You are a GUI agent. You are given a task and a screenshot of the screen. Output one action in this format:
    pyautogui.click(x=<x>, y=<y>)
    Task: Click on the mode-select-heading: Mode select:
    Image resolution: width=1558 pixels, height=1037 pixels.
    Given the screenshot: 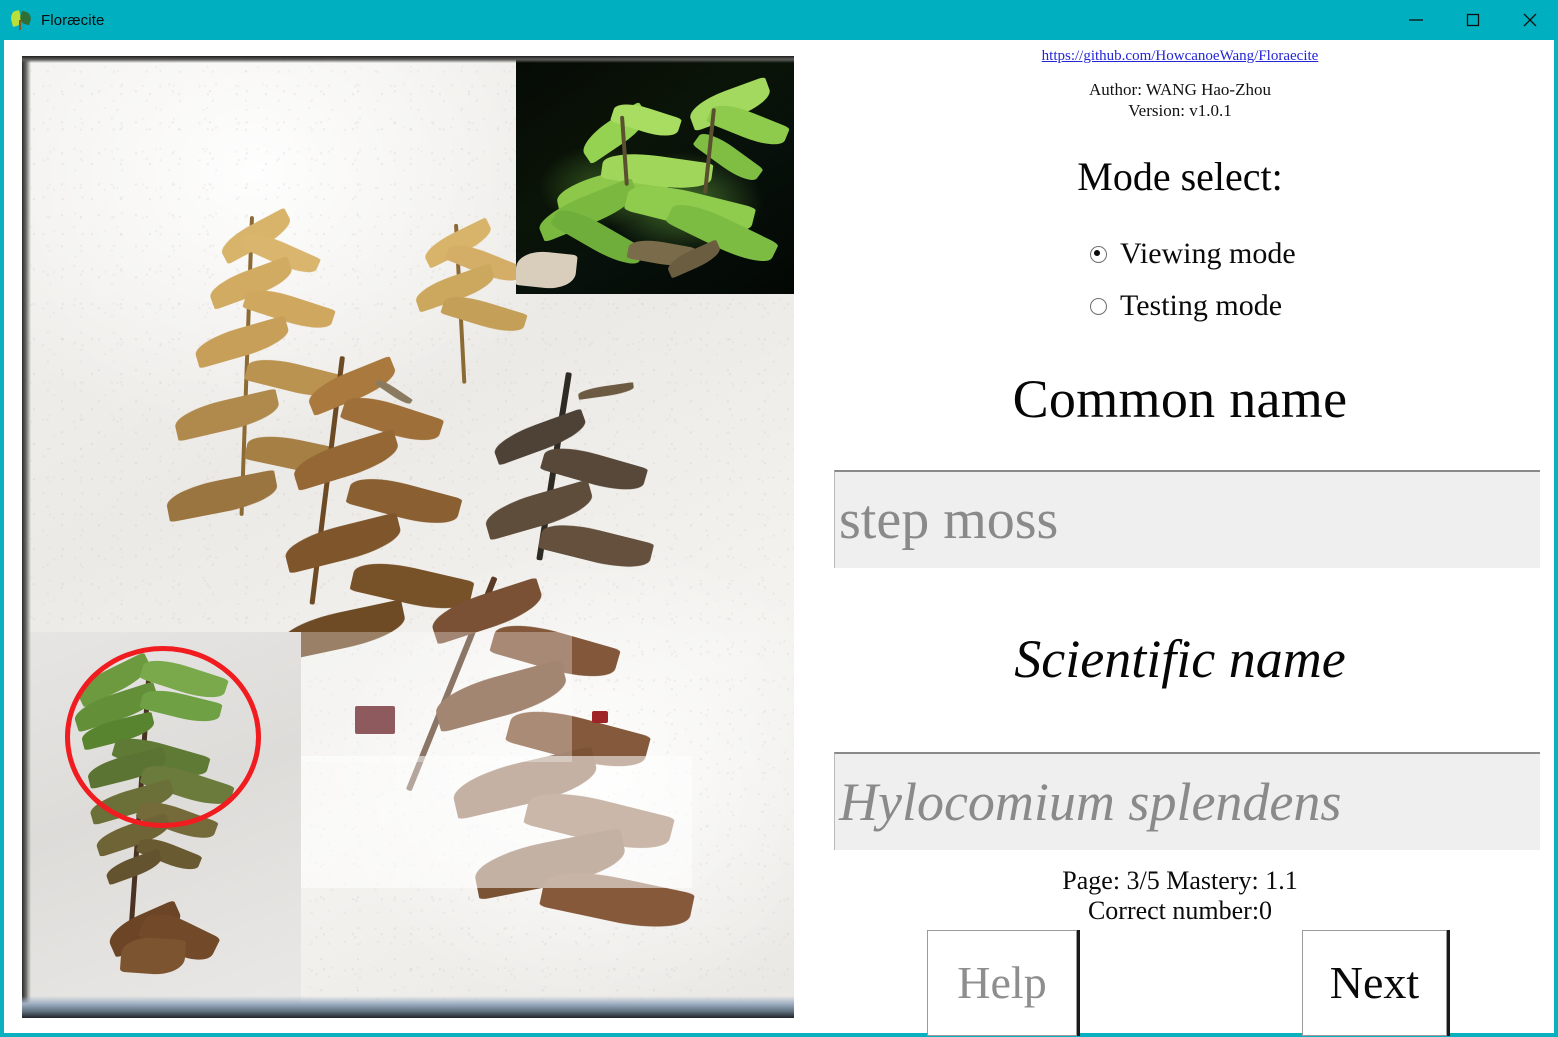 What is the action you would take?
    pyautogui.click(x=1180, y=176)
    